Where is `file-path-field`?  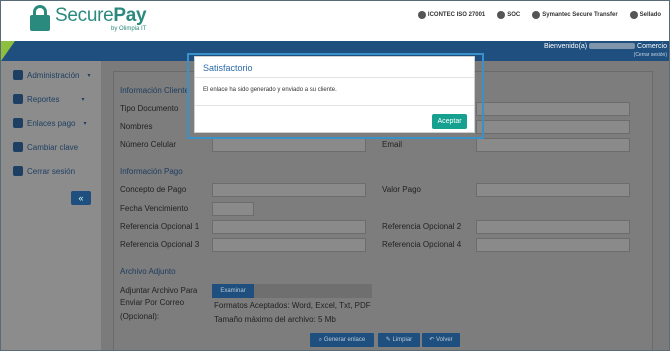
file-path-field is located at coordinates (313, 291).